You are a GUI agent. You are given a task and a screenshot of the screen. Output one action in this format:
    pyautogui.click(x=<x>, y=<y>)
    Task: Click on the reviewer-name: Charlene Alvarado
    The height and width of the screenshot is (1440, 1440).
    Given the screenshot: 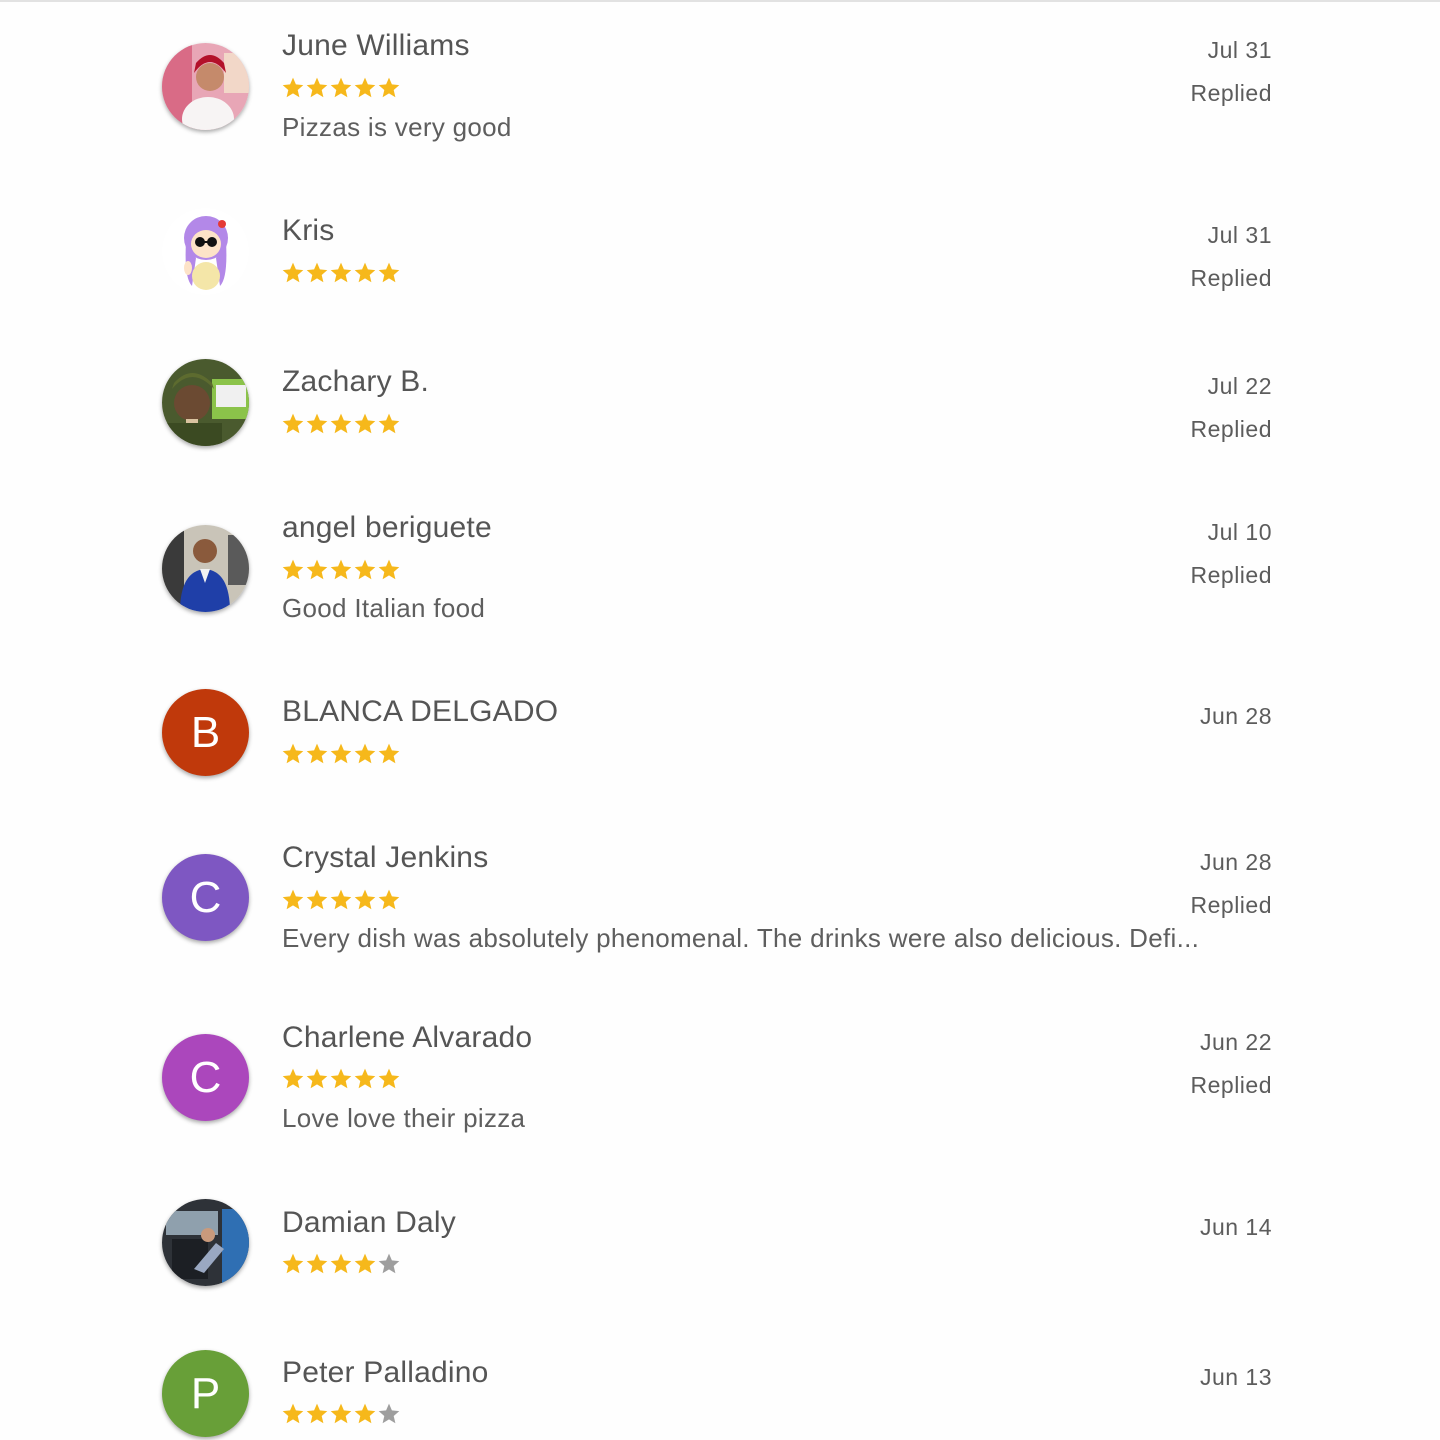 What is the action you would take?
    pyautogui.click(x=407, y=1037)
    